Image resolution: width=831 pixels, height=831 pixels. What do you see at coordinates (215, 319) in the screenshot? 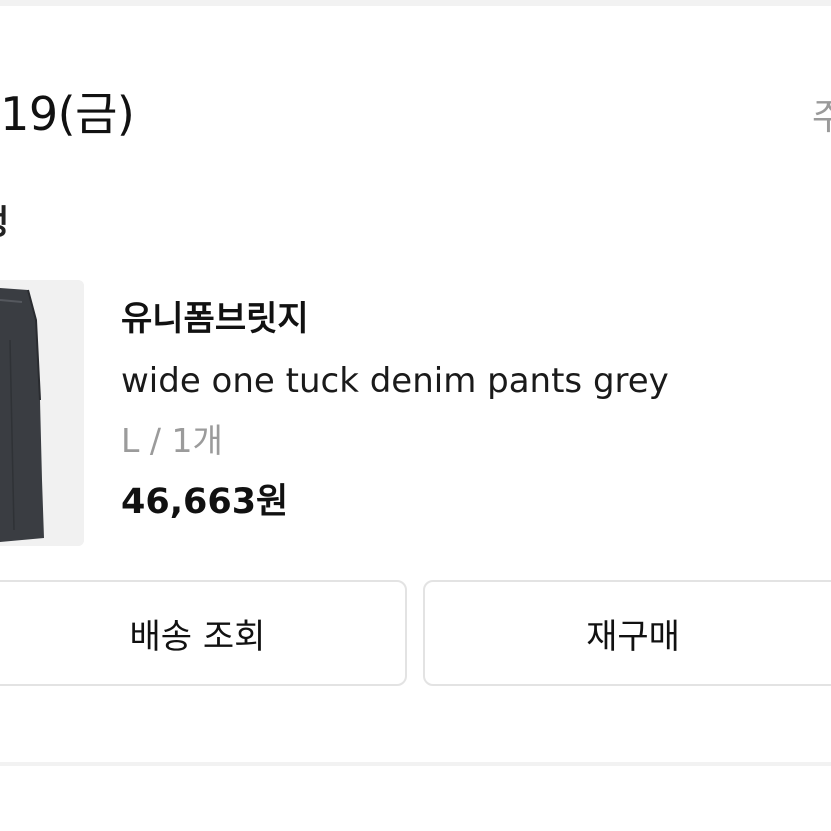
I see `product-brand: 유니폼브릿지` at bounding box center [215, 319].